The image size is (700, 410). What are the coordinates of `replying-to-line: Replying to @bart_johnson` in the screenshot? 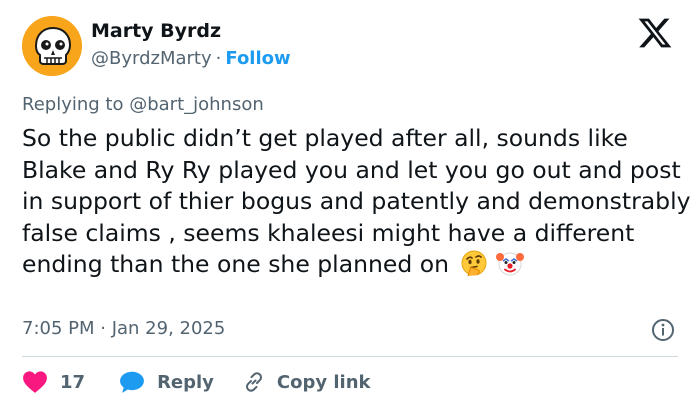 It's located at (143, 104).